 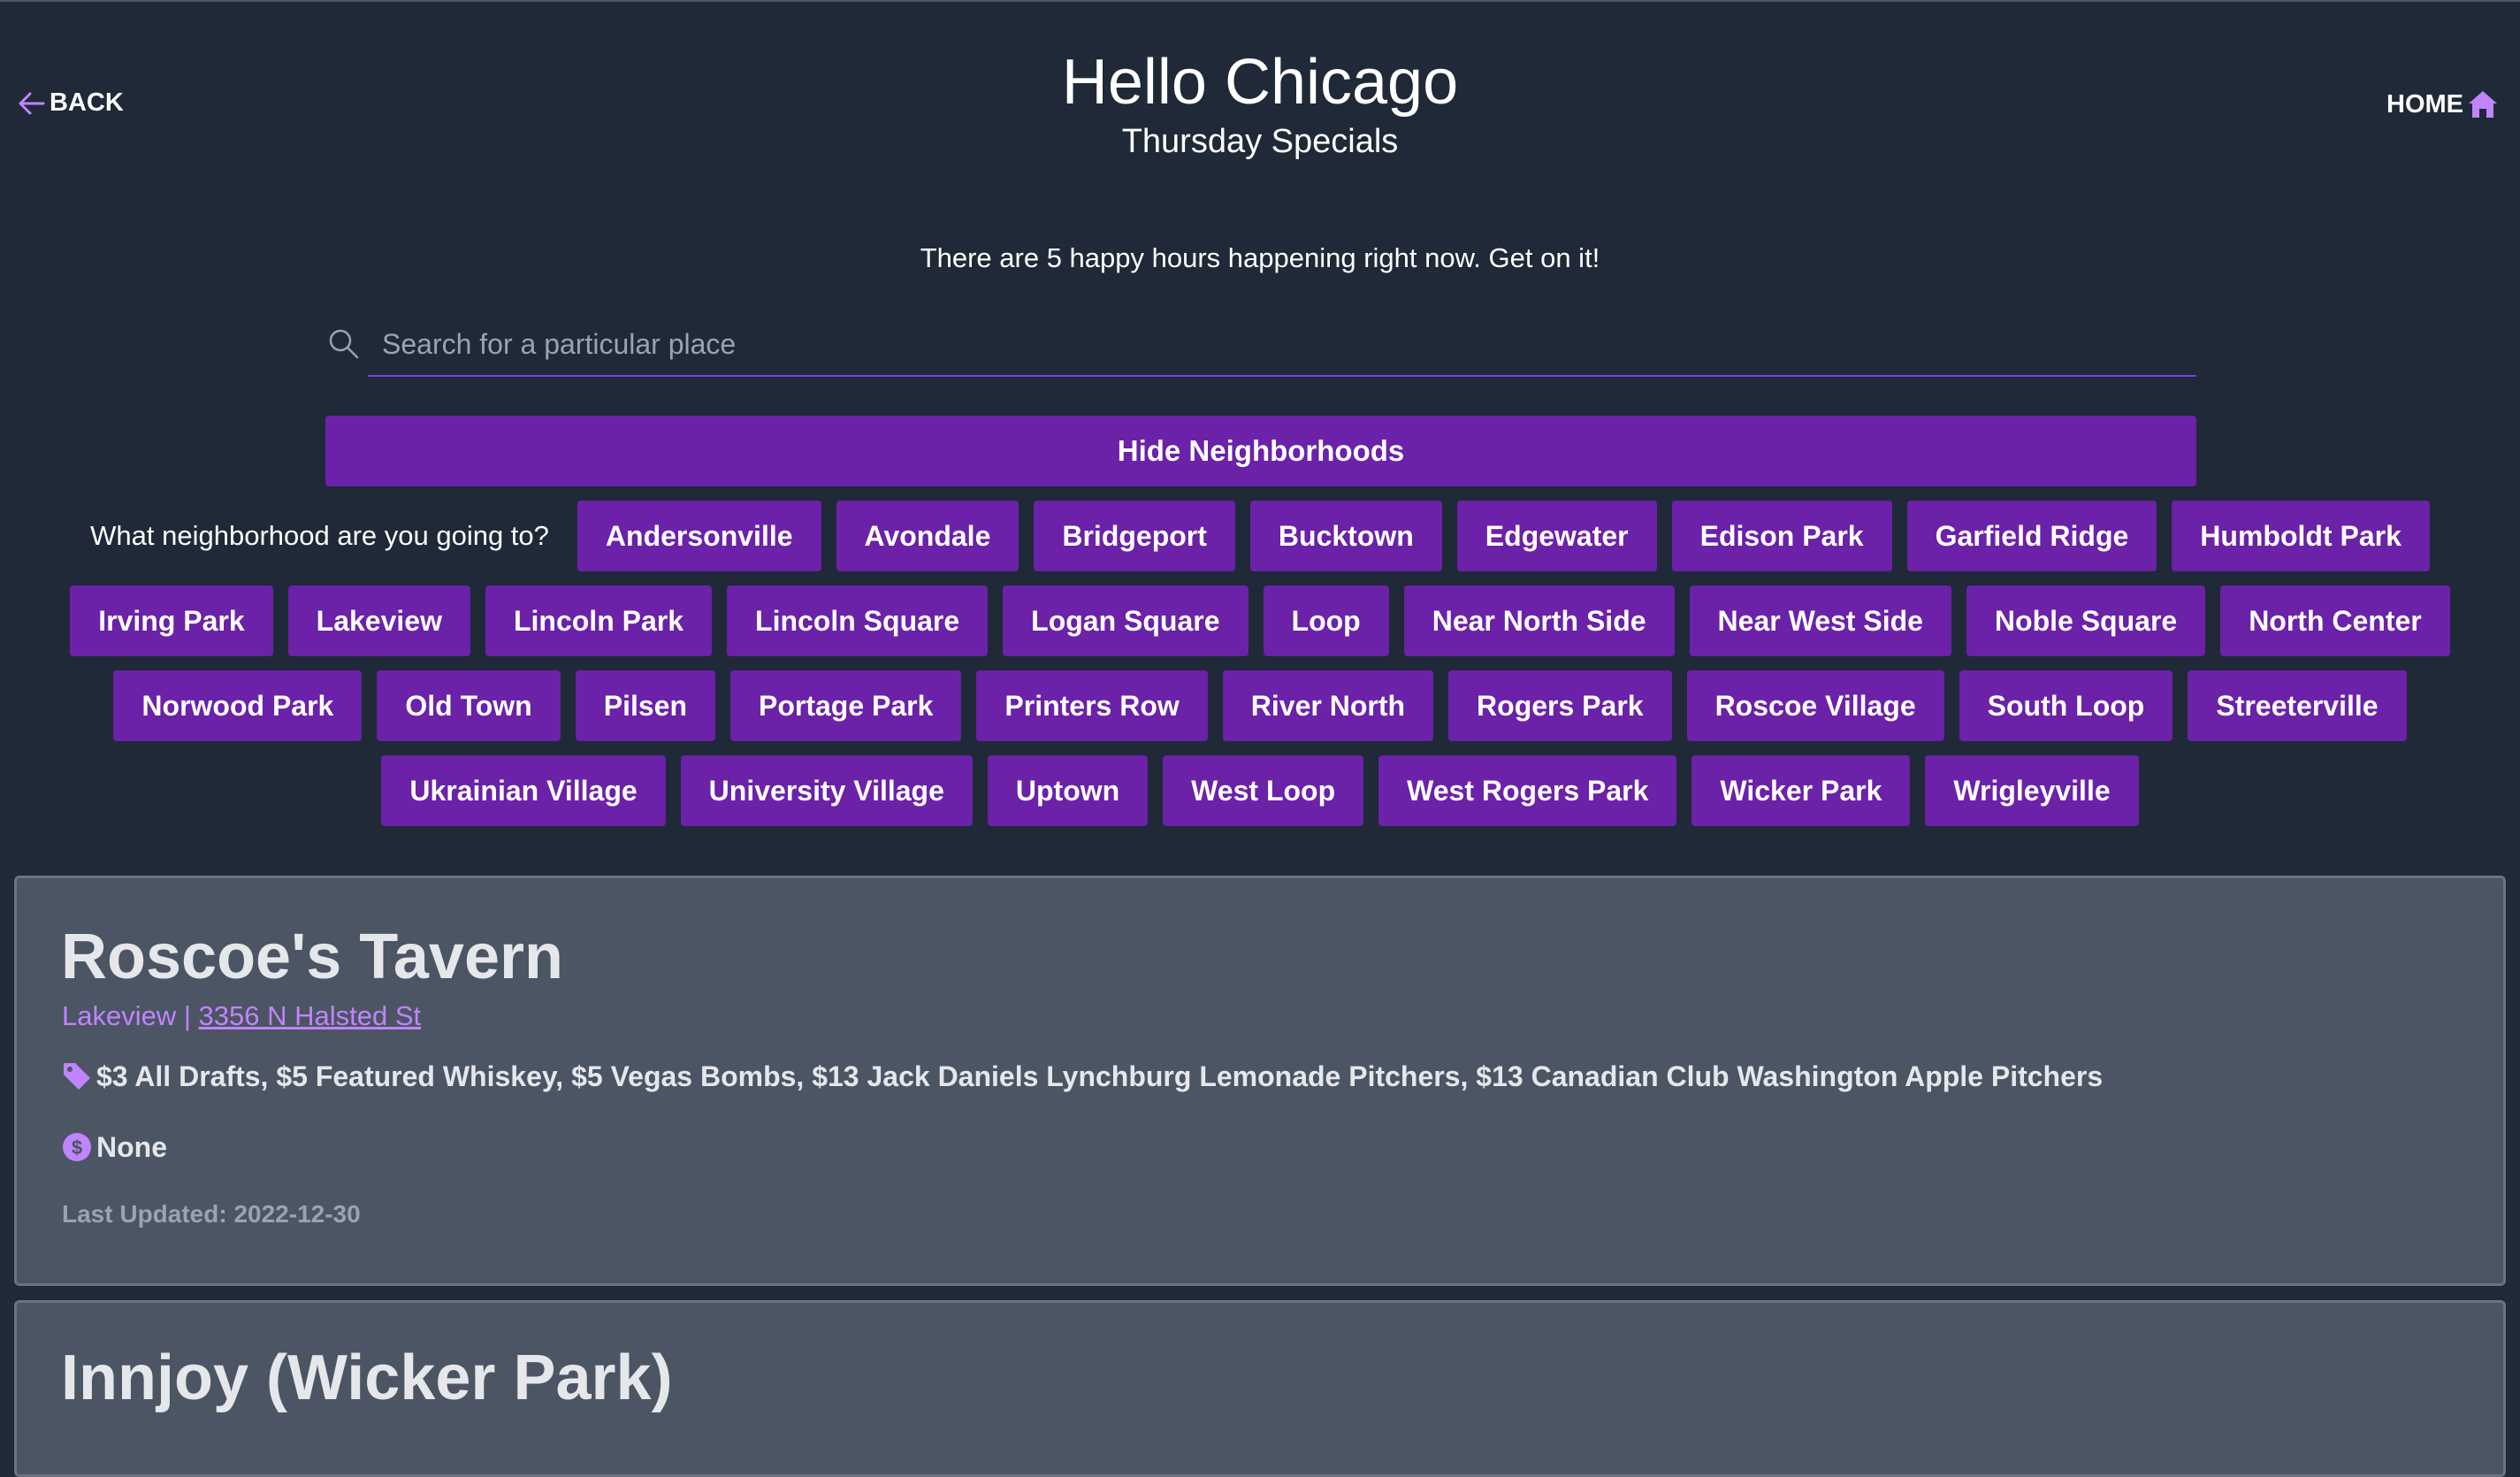 I want to click on venue-neighborhood: Lakeview, so click(x=119, y=1016).